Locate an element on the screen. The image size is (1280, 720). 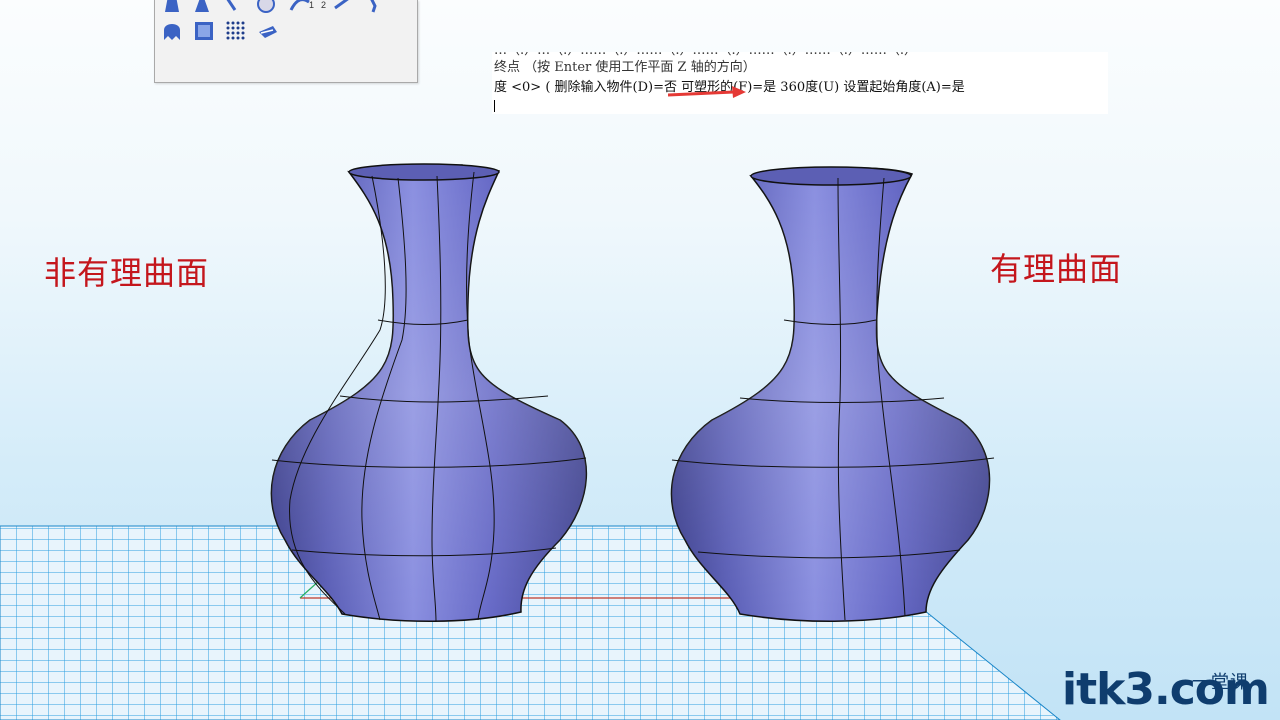
subscript-2: 2 is located at coordinates (324, 5).